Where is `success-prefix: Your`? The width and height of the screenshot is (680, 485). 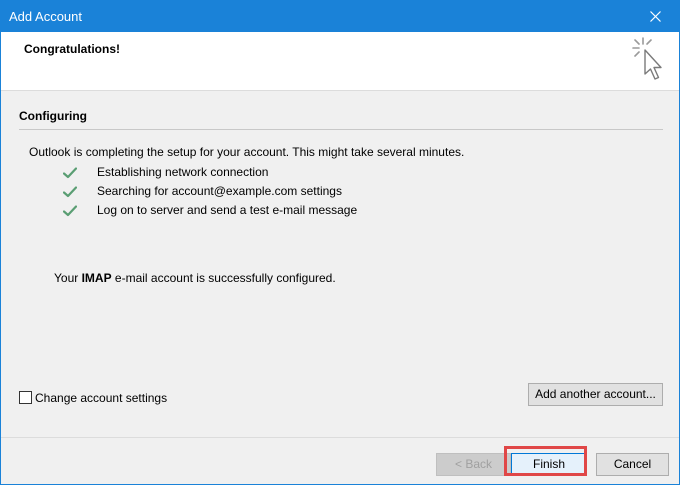 success-prefix: Your is located at coordinates (68, 278).